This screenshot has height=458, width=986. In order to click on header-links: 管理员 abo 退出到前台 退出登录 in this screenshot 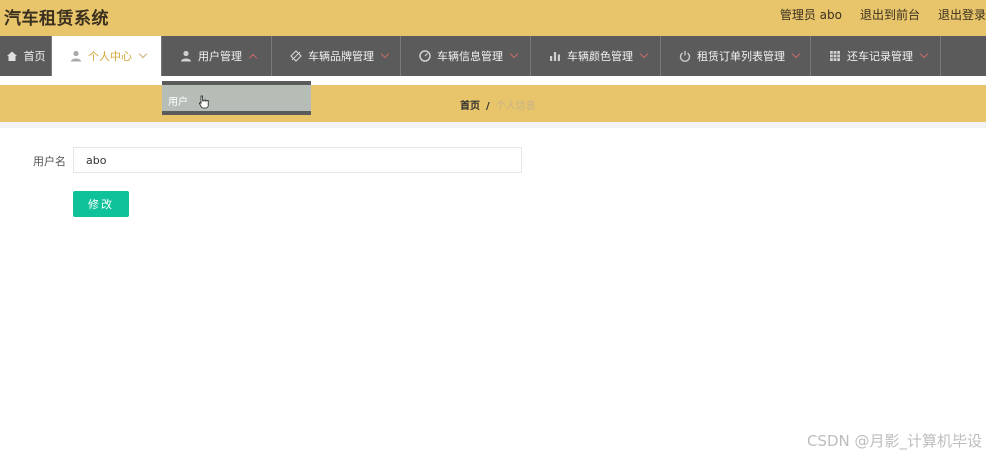, I will do `click(883, 15)`.